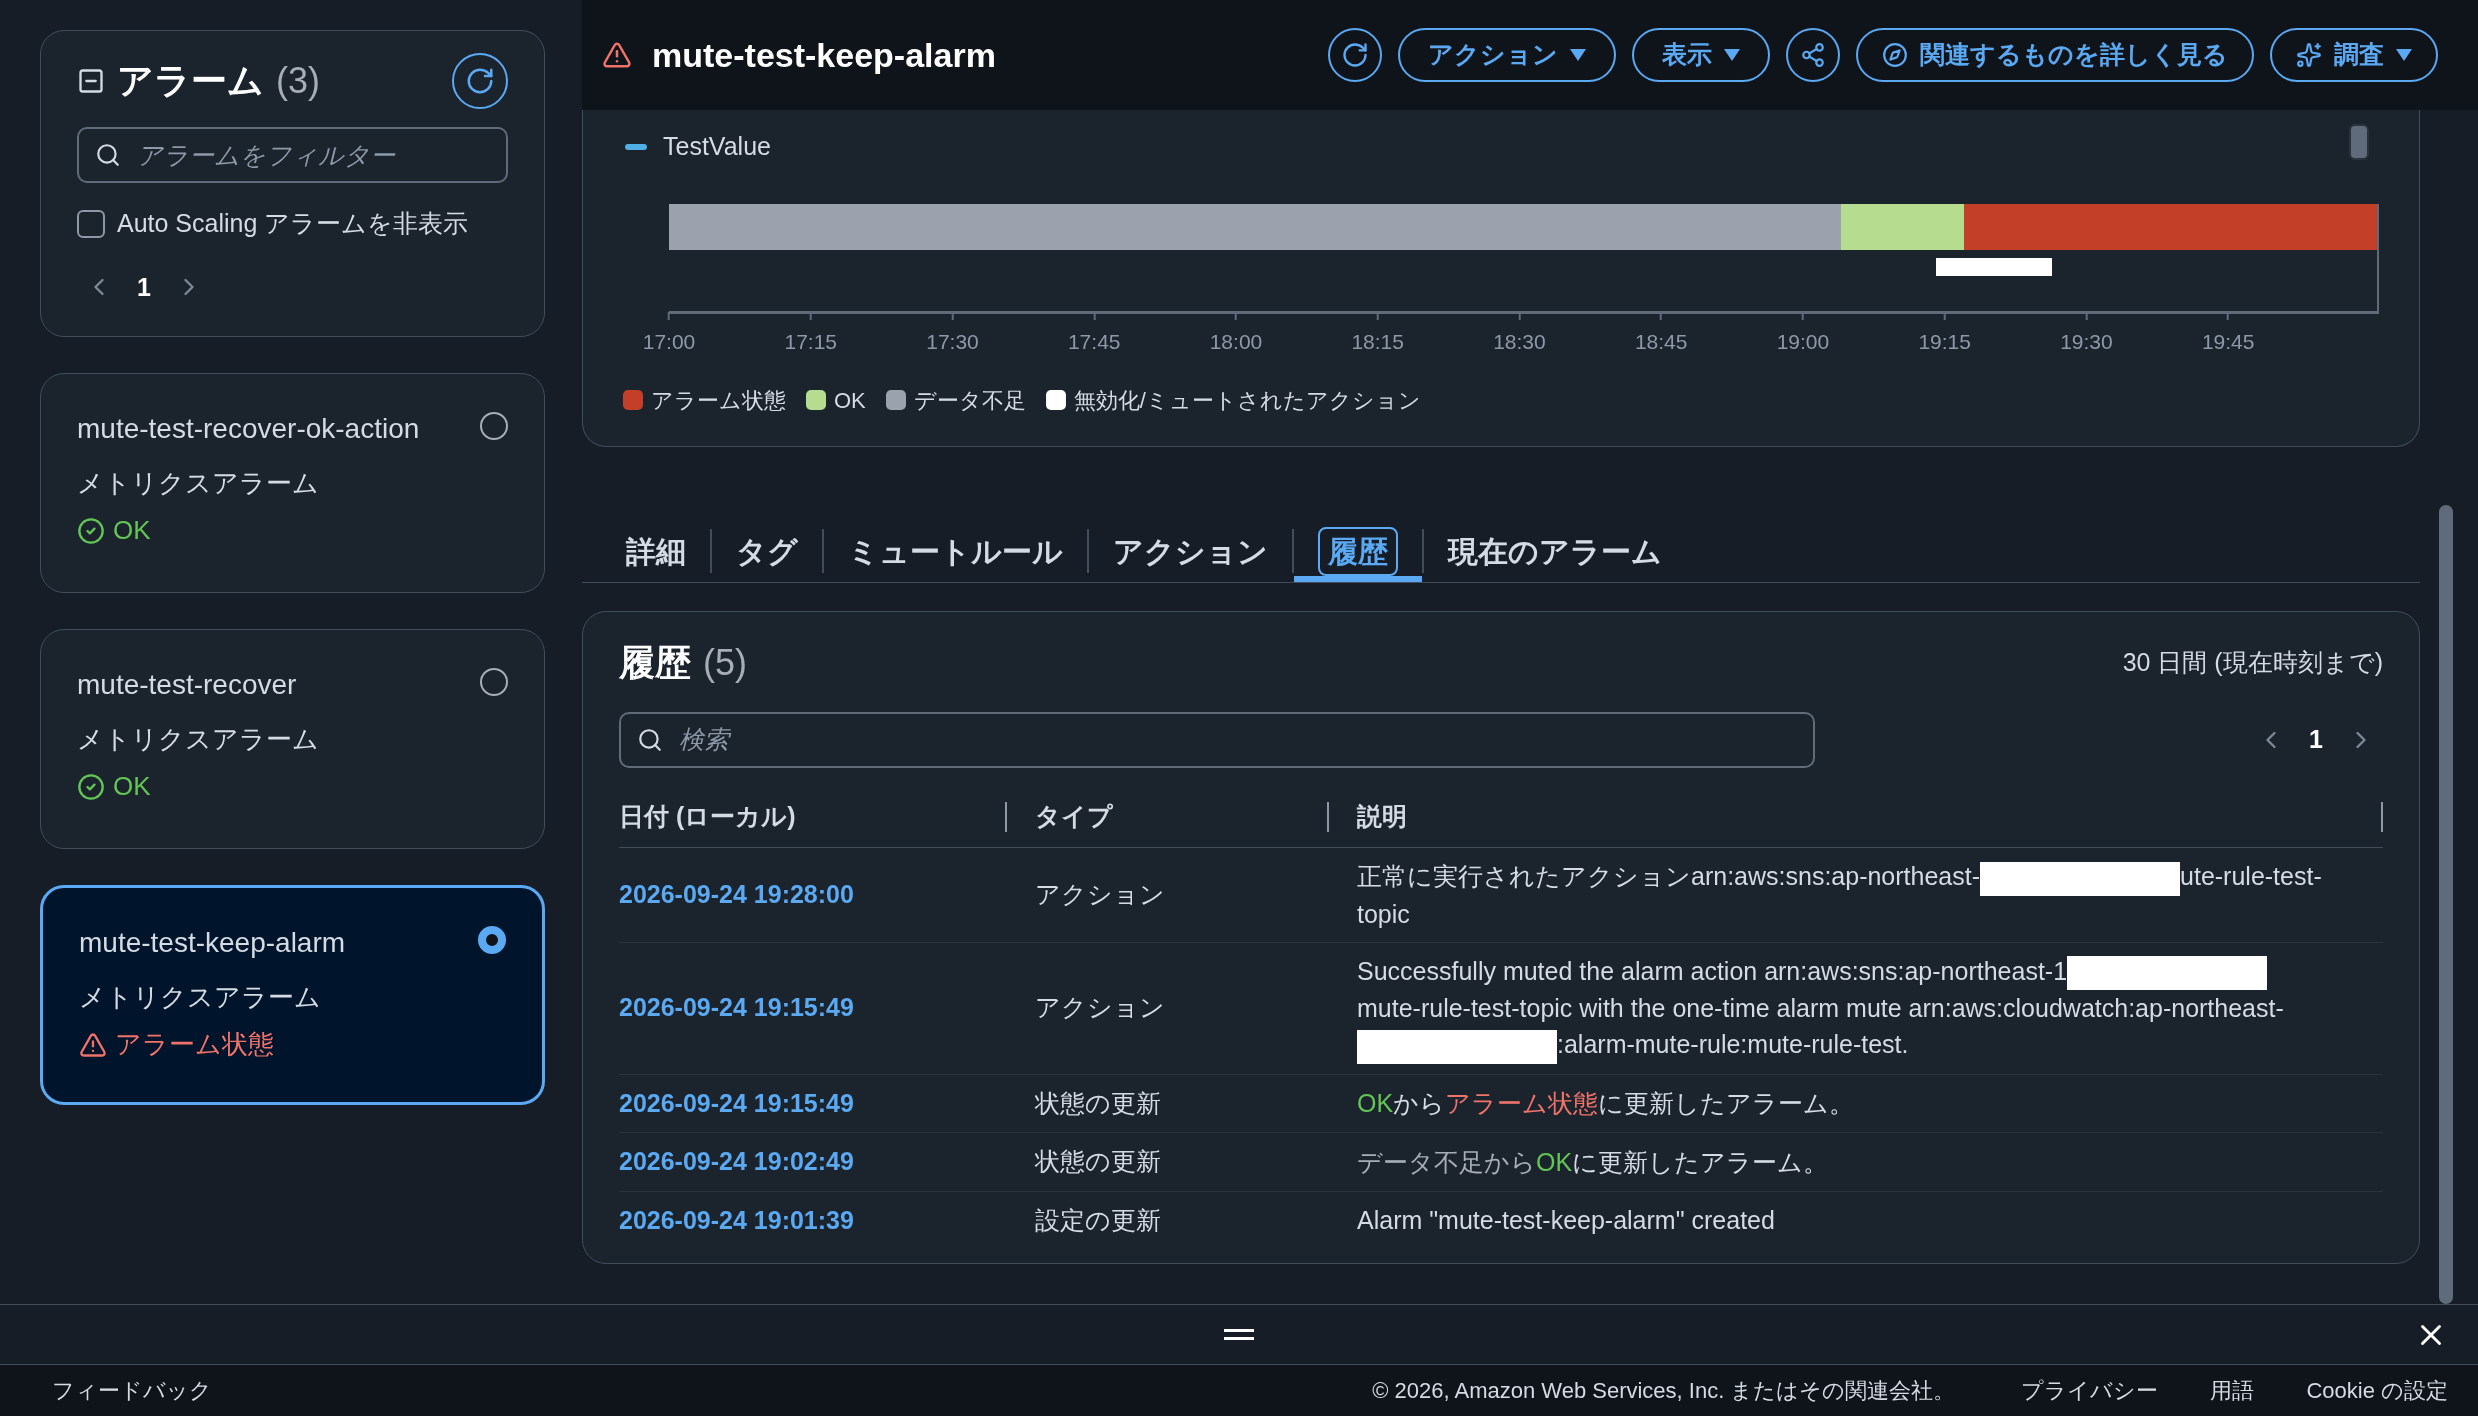 The width and height of the screenshot is (2478, 1416). Describe the element at coordinates (1098, 1219) in the screenshot. I see `table-cell: 設定の更新` at that location.